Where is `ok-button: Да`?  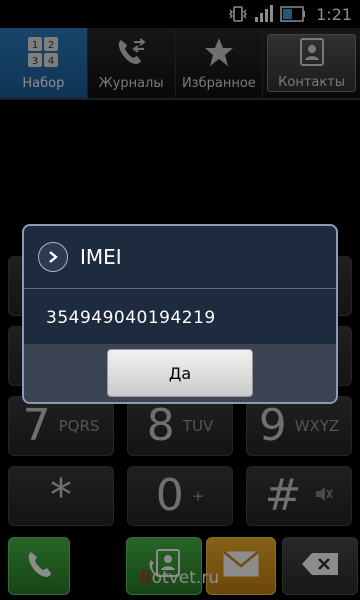
ok-button: Да is located at coordinates (180, 373).